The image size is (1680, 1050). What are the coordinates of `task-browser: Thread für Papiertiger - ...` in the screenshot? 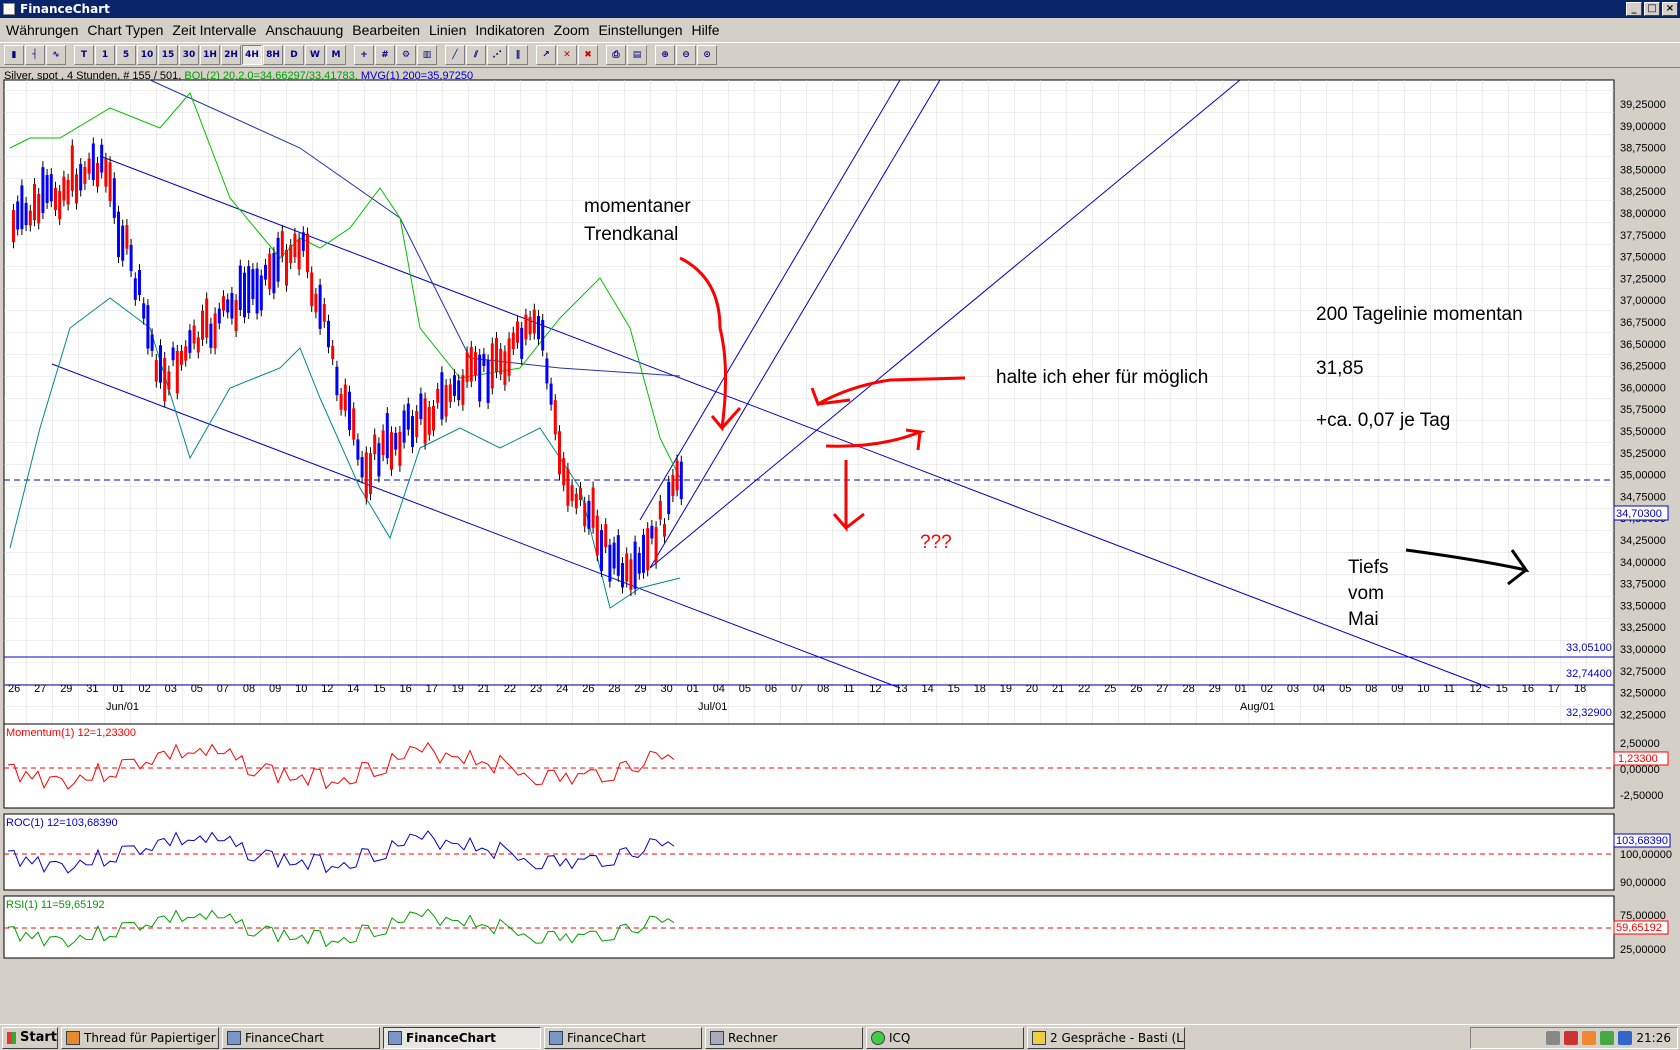 It's located at (140, 1037).